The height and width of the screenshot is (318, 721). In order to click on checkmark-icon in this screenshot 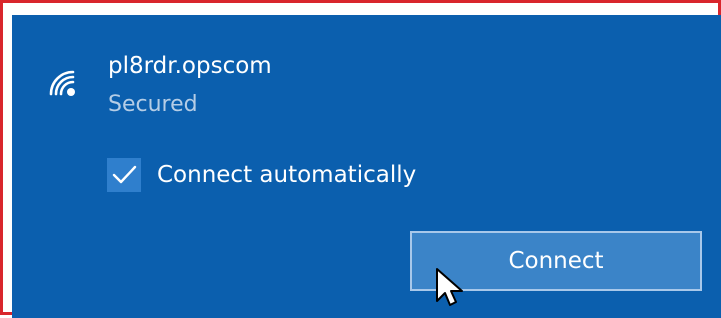, I will do `click(124, 174)`.